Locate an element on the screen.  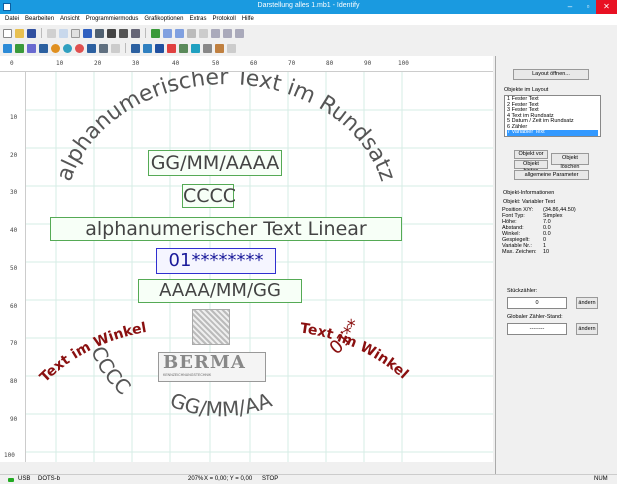
cccc-text: CCCC is located at coordinates (209, 196).